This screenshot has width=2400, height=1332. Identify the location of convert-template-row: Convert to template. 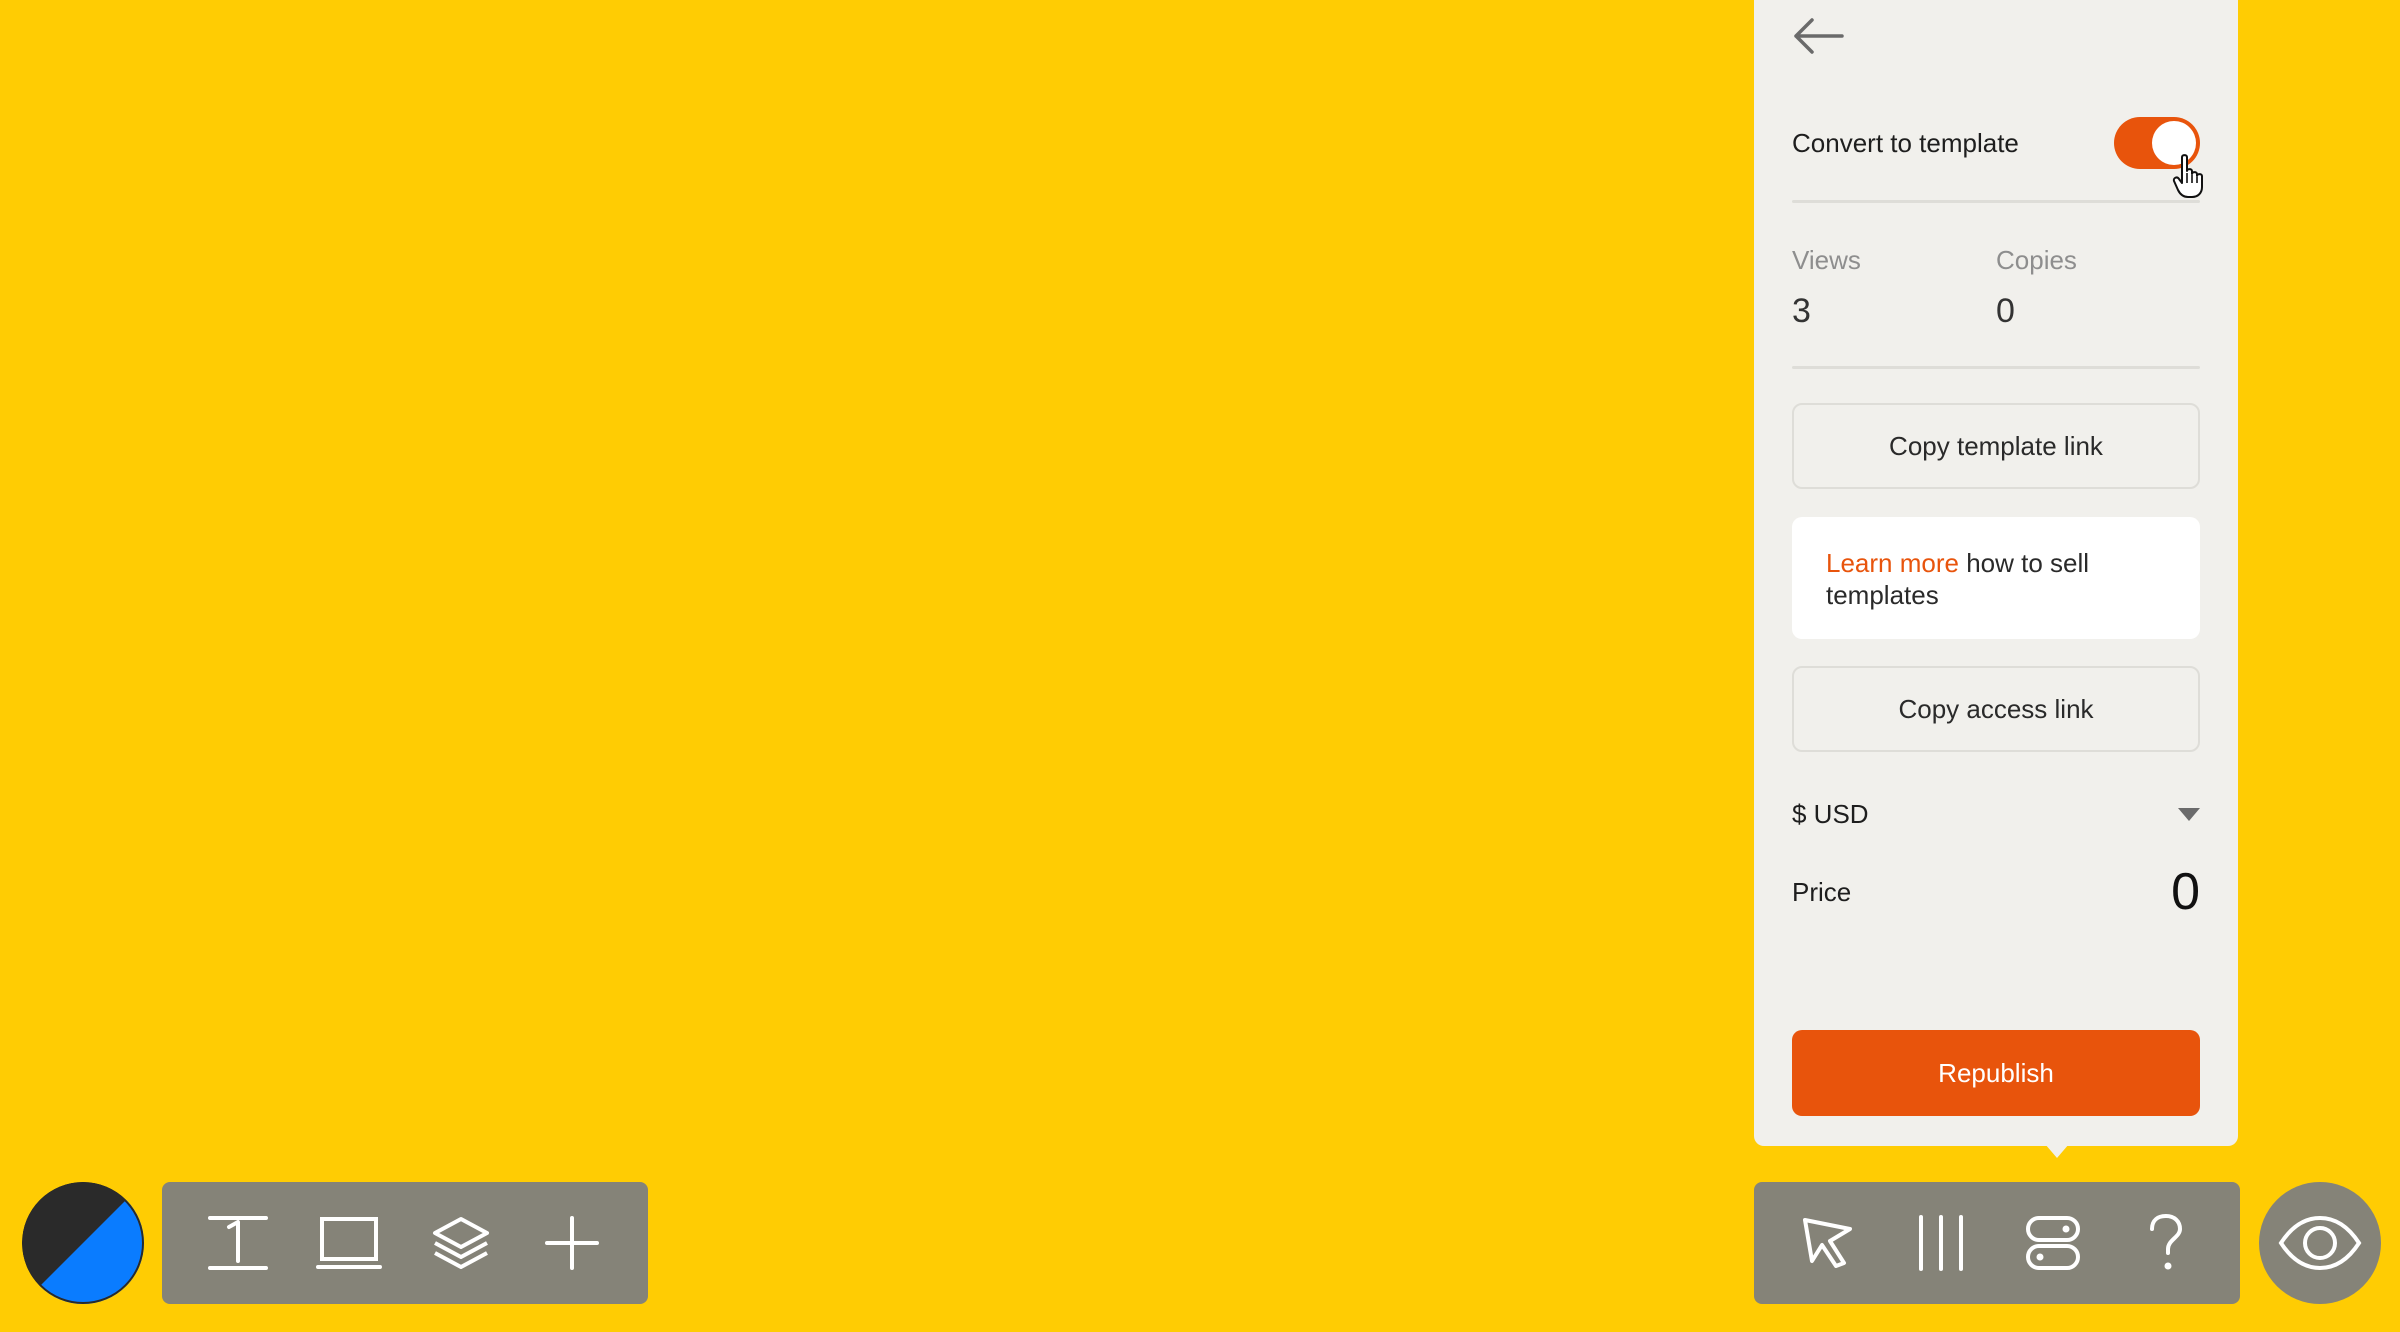
(1997, 154).